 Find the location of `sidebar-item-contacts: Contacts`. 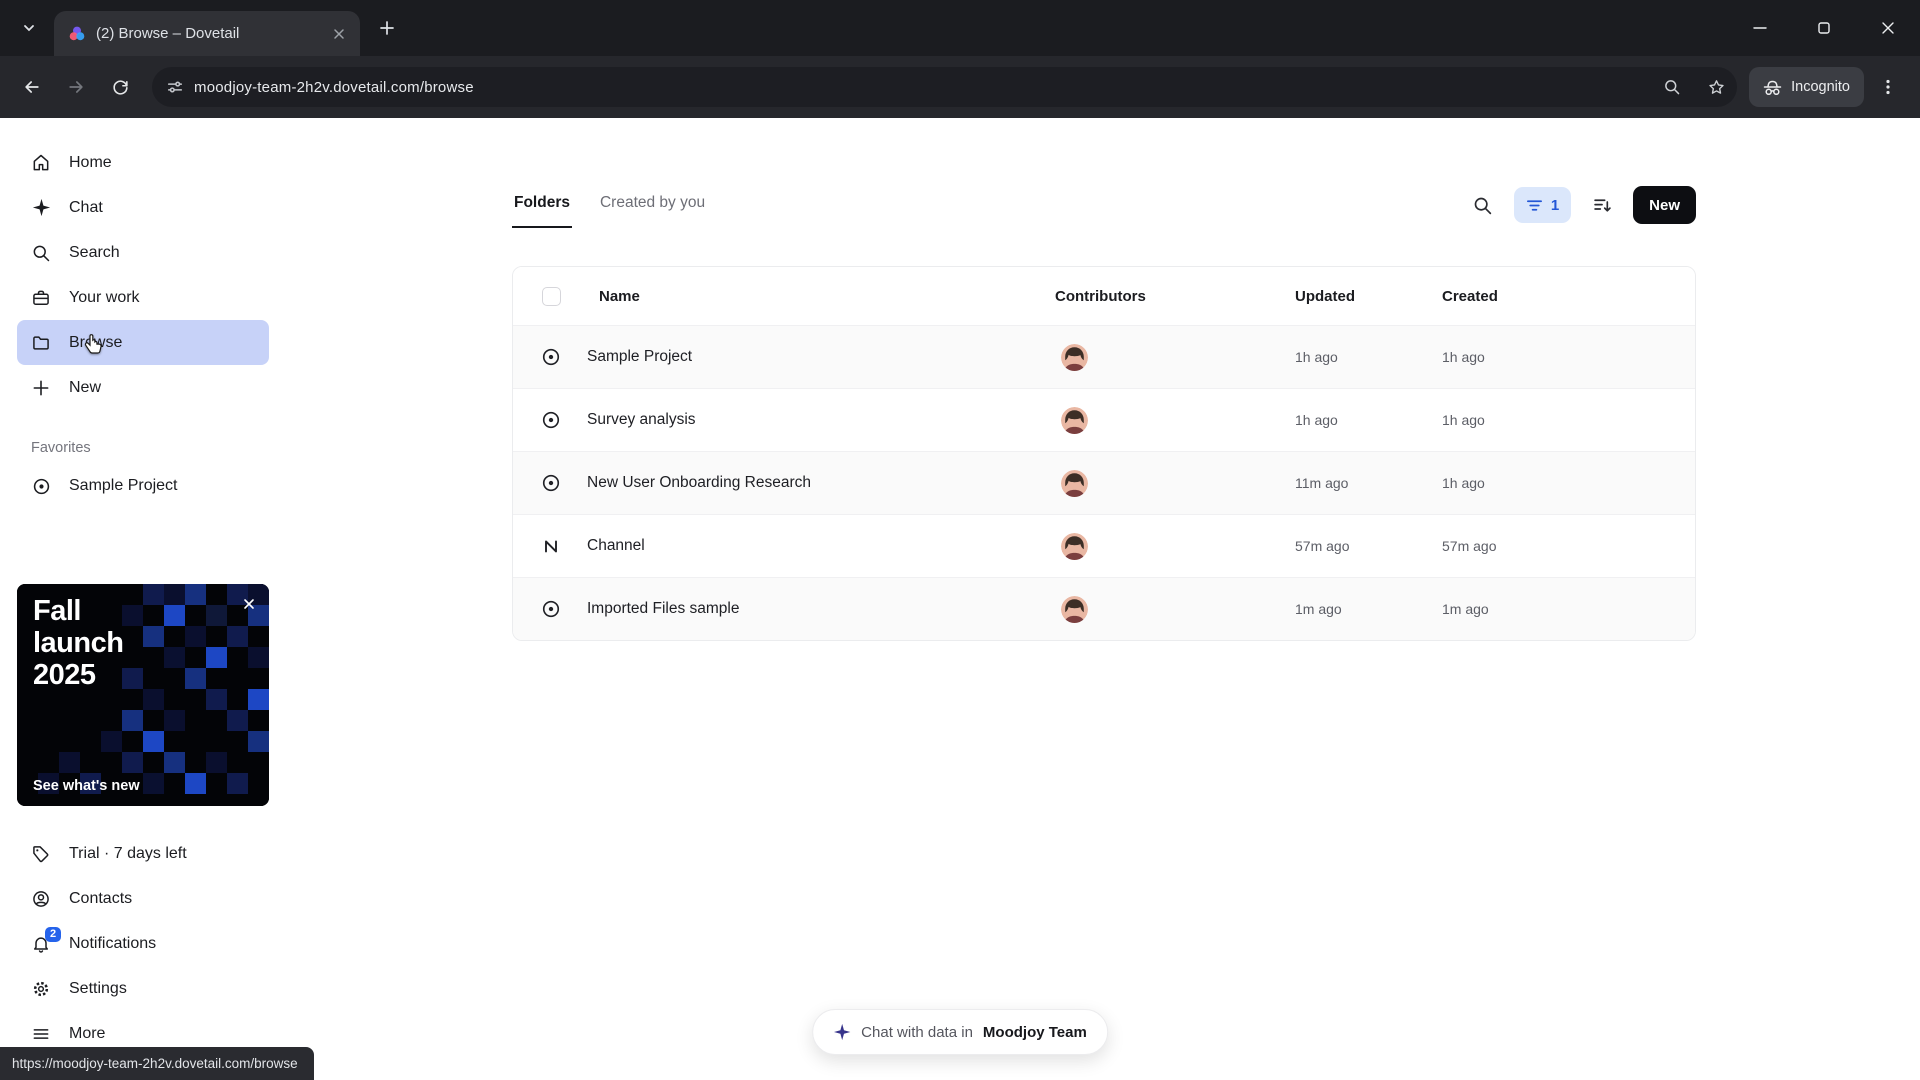

sidebar-item-contacts: Contacts is located at coordinates (143, 898).